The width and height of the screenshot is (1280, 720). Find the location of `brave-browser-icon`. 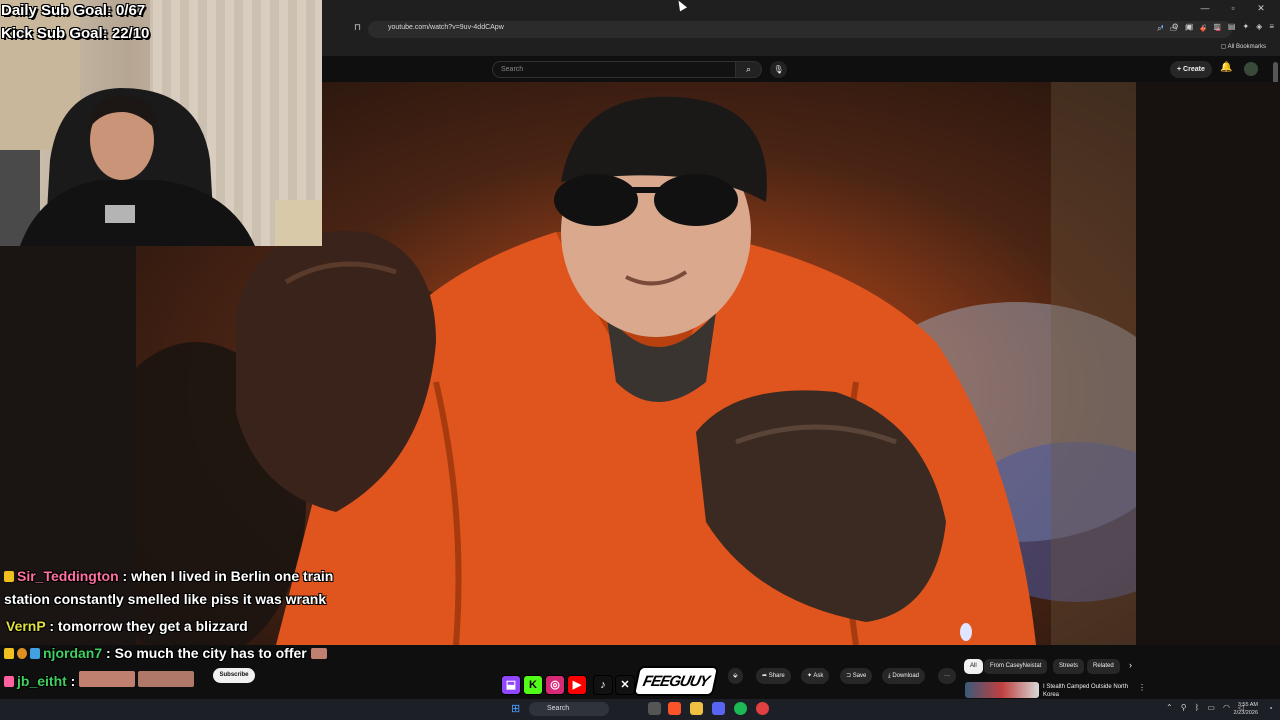

brave-browser-icon is located at coordinates (674, 708).